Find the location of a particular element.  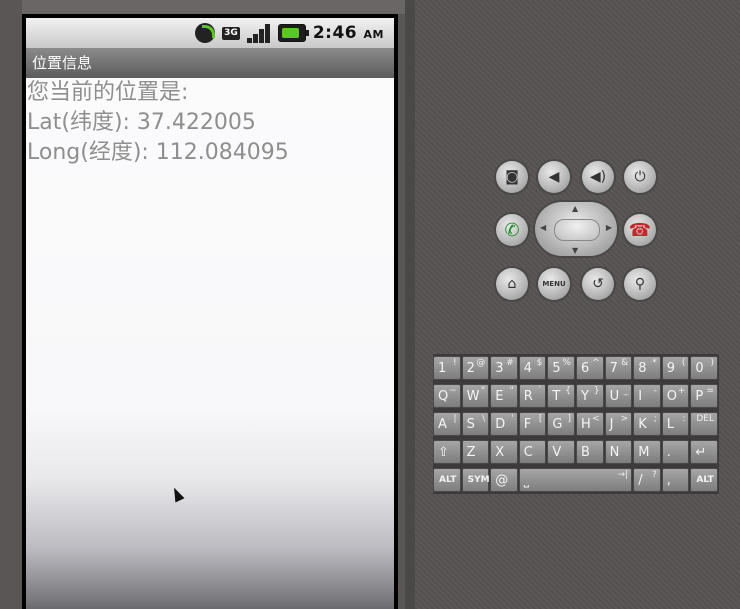

key-alt-4-6: ALT is located at coordinates (704, 480).